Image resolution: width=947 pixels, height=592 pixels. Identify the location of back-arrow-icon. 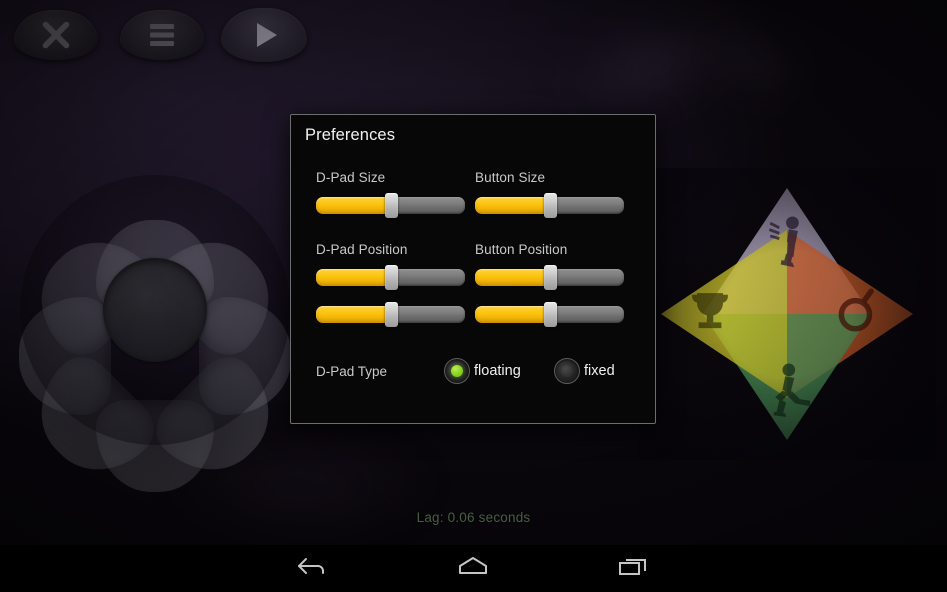
(313, 568).